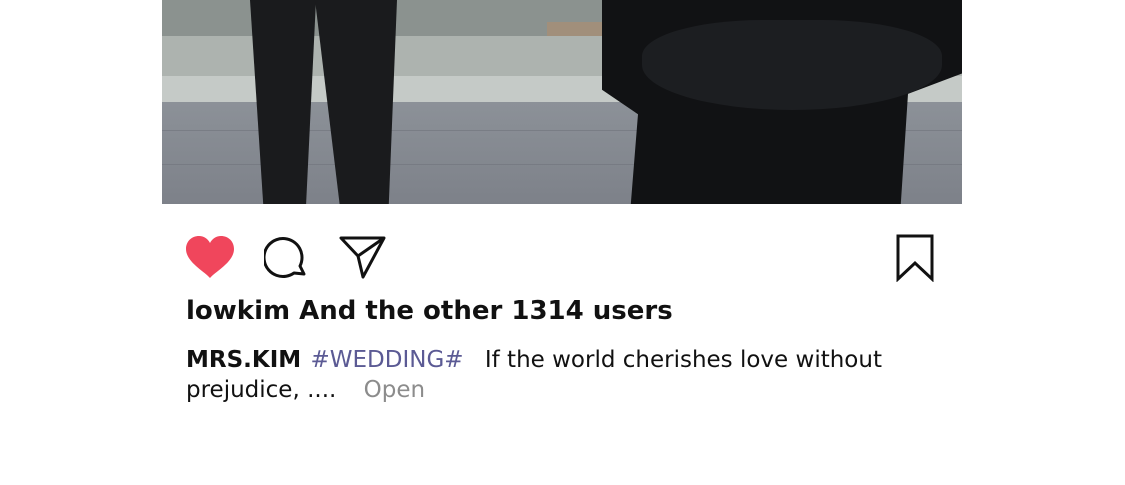 Image resolution: width=1125 pixels, height=485 pixels. I want to click on likes-summary: lowkim And the other 1314 users, so click(429, 311).